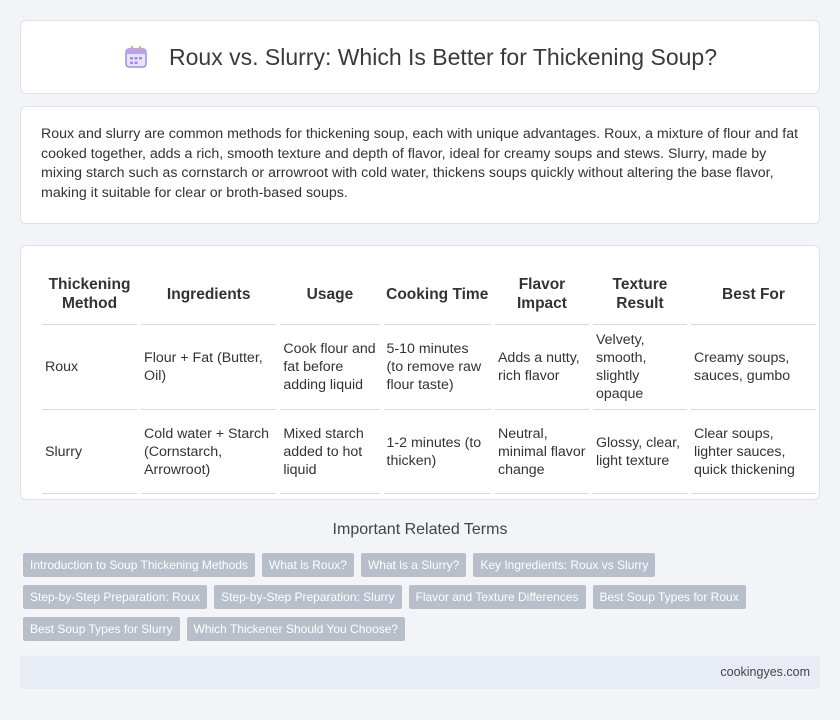 Image resolution: width=840 pixels, height=720 pixels. What do you see at coordinates (413, 565) in the screenshot?
I see `related-term-tag: What is a Slurry?` at bounding box center [413, 565].